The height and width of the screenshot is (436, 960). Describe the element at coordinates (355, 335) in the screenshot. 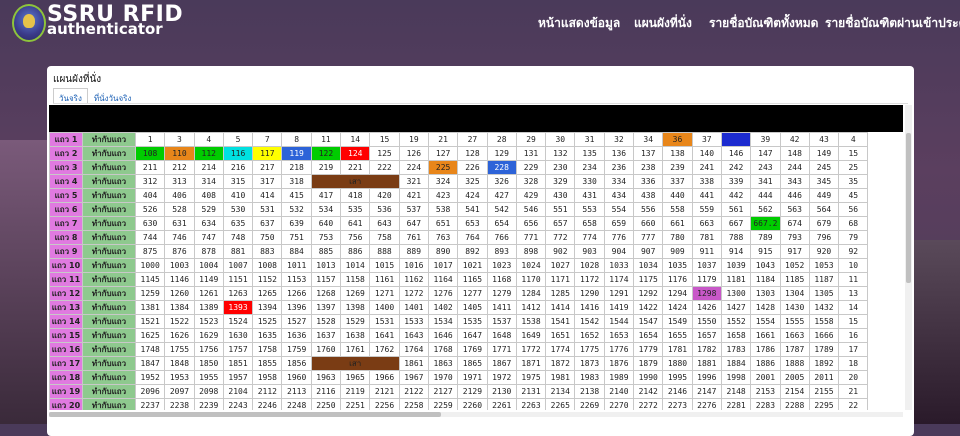

I see `seat-cell: 1638` at that location.